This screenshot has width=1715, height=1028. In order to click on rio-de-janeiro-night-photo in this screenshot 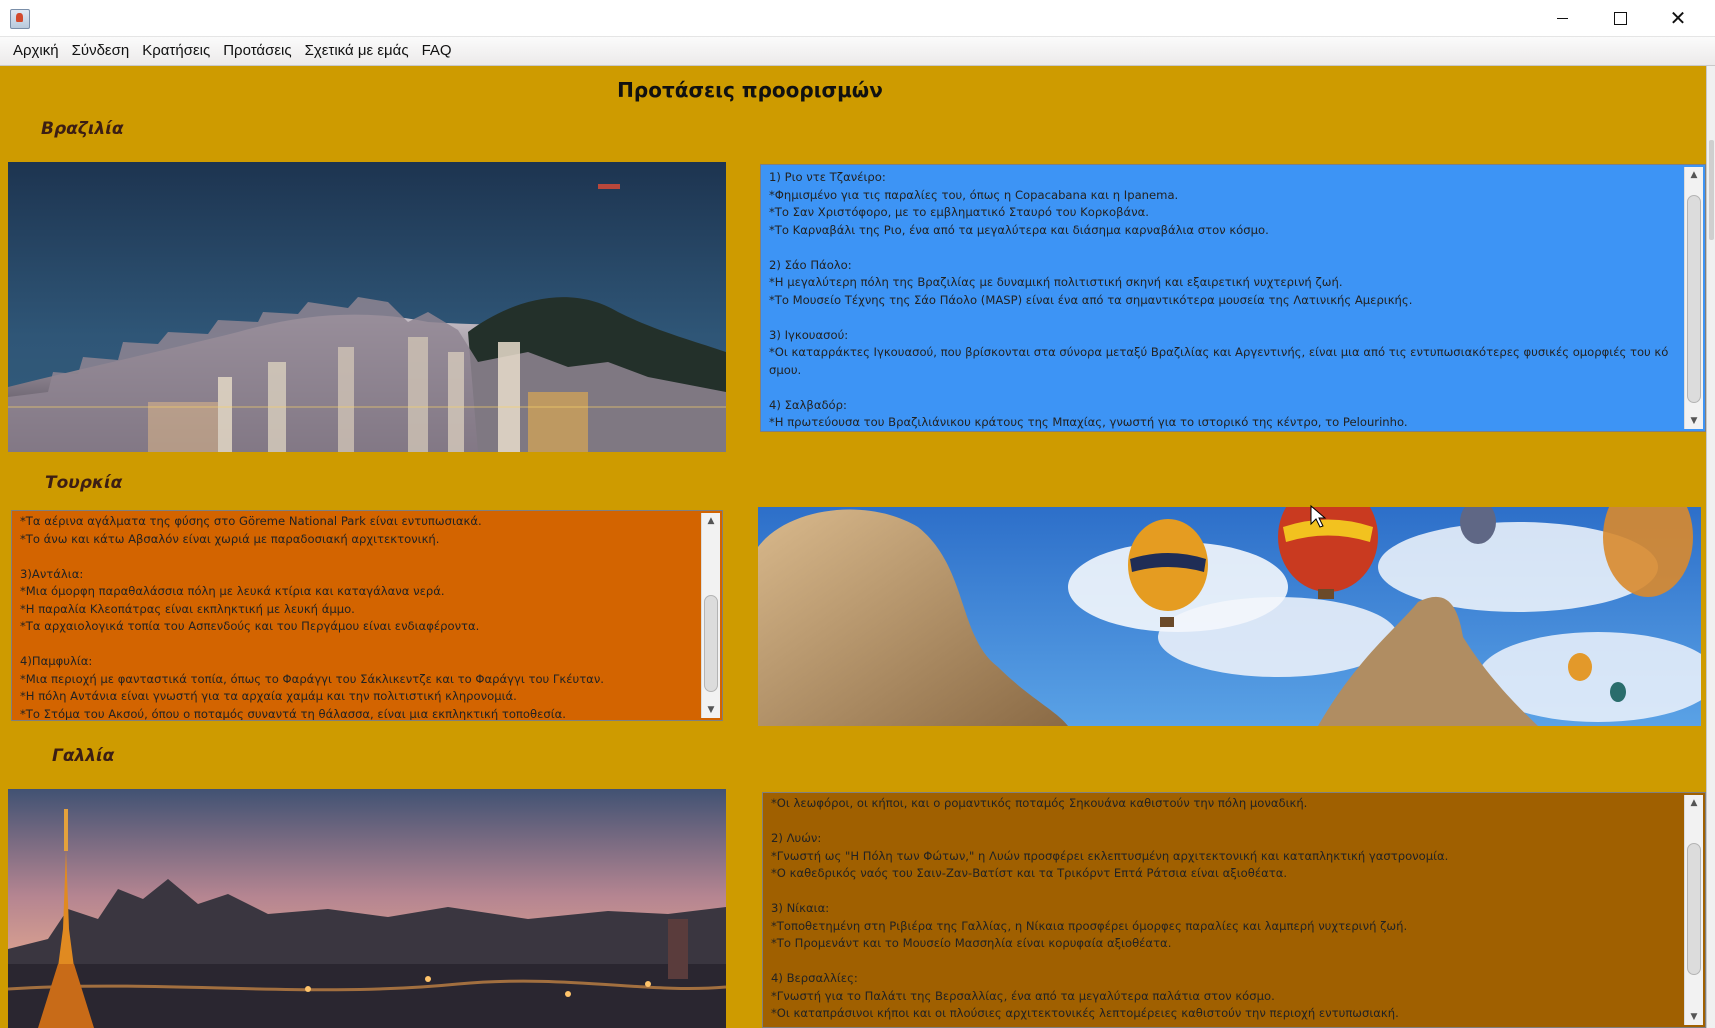, I will do `click(367, 307)`.